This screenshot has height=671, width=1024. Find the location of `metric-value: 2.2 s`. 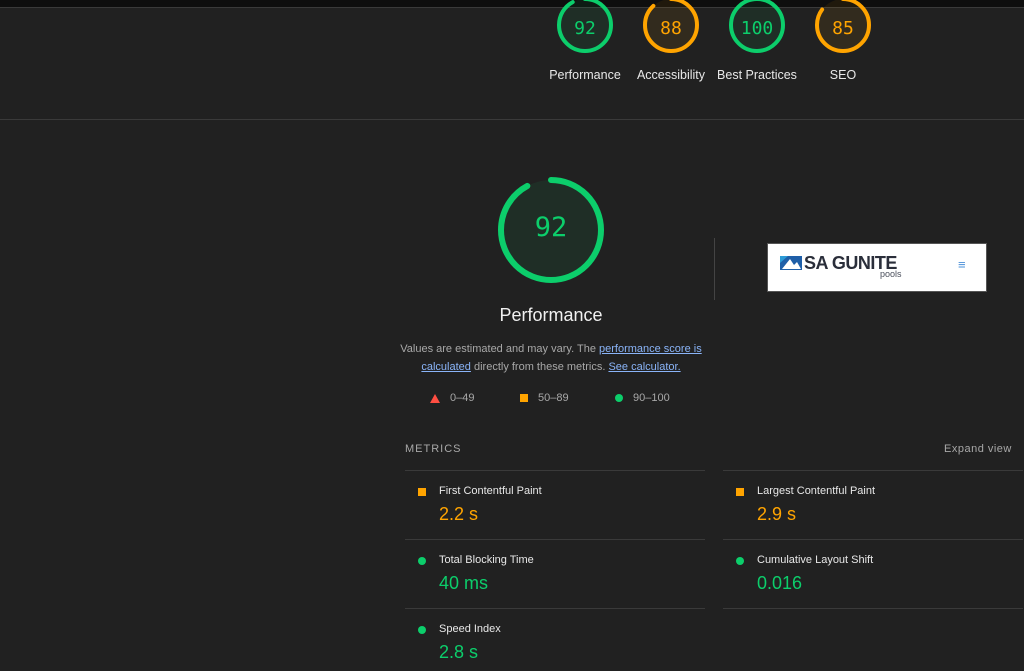

metric-value: 2.2 s is located at coordinates (459, 514).